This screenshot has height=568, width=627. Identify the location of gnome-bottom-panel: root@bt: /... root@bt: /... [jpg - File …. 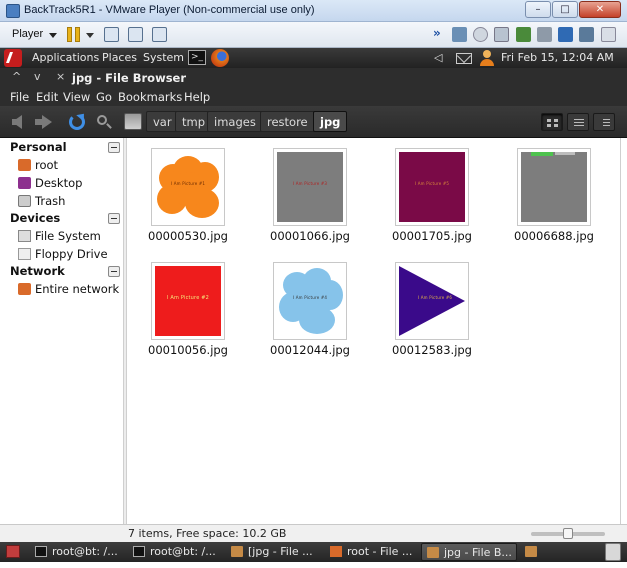
(313, 552).